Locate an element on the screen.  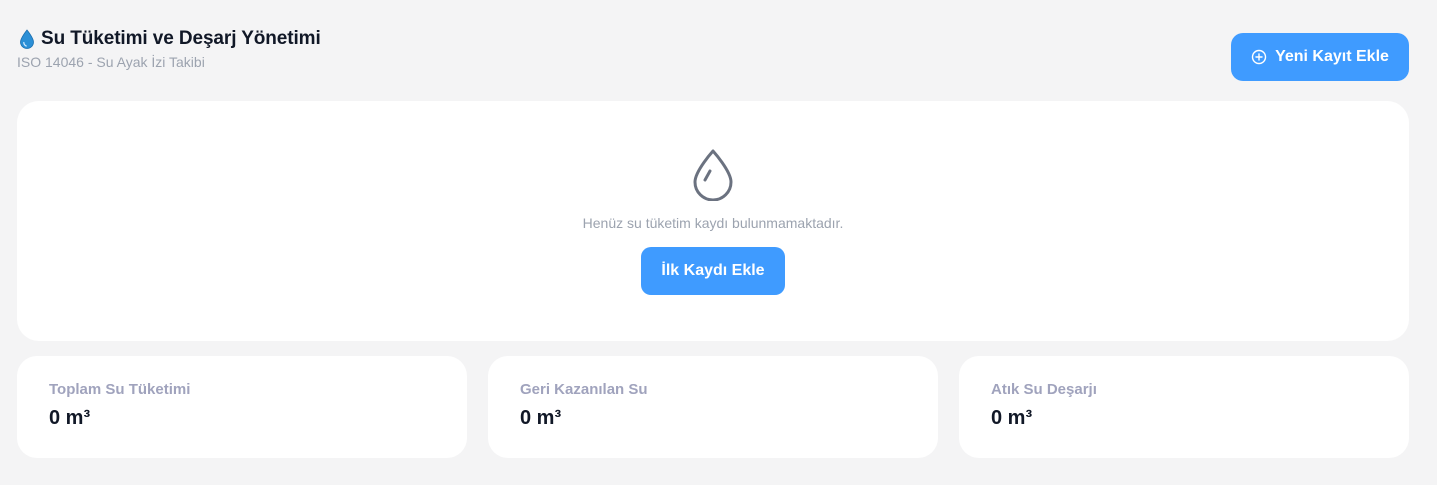
stat-label: Geri Kazanılan Su is located at coordinates (584, 389).